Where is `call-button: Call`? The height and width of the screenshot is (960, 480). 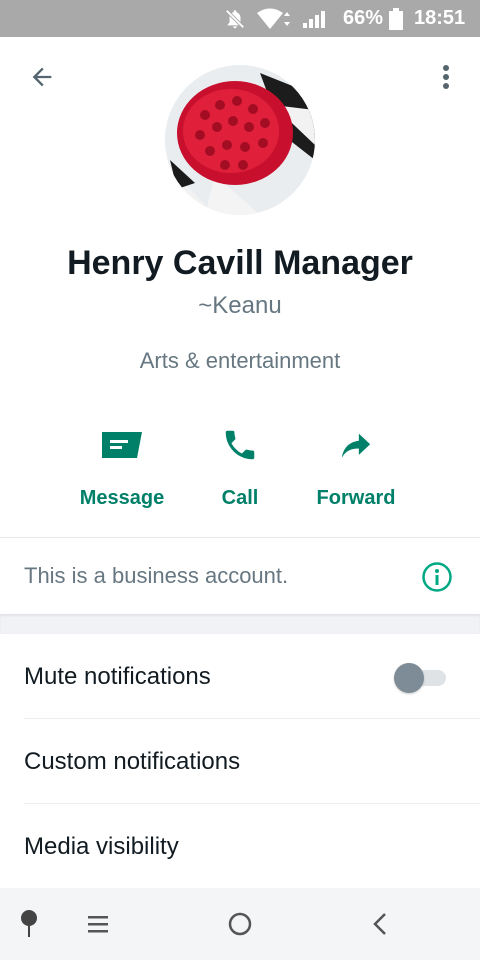
call-button: Call is located at coordinates (240, 467).